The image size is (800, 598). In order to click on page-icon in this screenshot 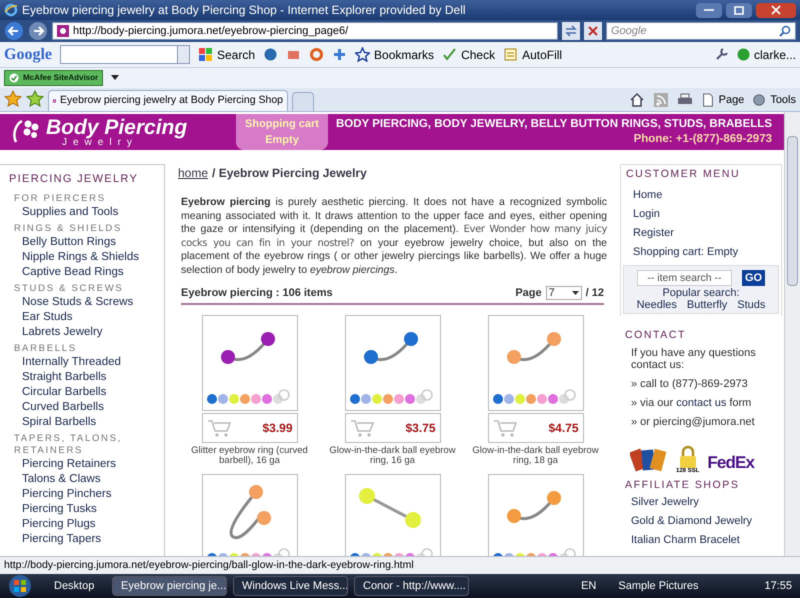, I will do `click(707, 99)`.